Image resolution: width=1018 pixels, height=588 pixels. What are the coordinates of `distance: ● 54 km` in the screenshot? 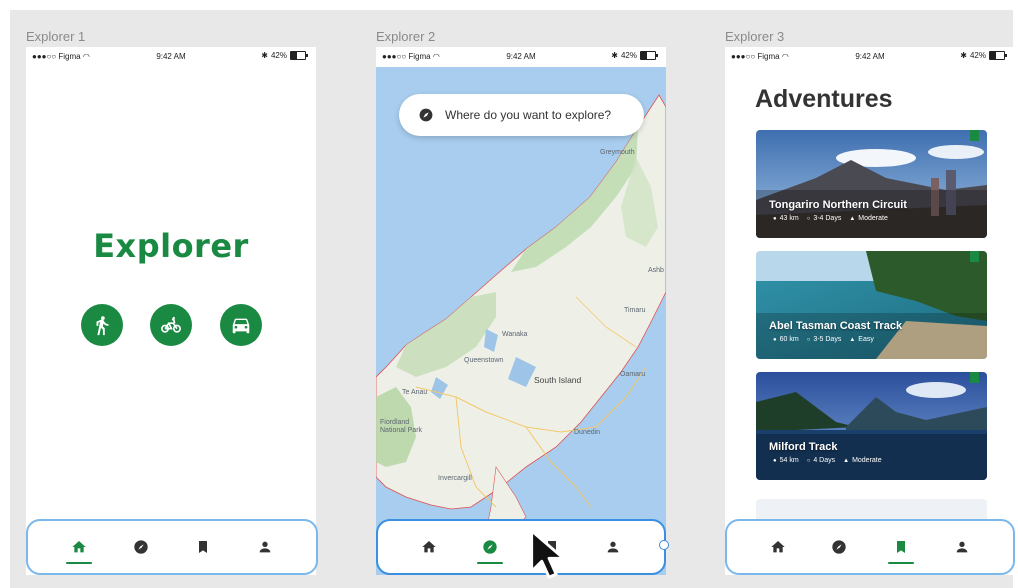 It's located at (786, 460).